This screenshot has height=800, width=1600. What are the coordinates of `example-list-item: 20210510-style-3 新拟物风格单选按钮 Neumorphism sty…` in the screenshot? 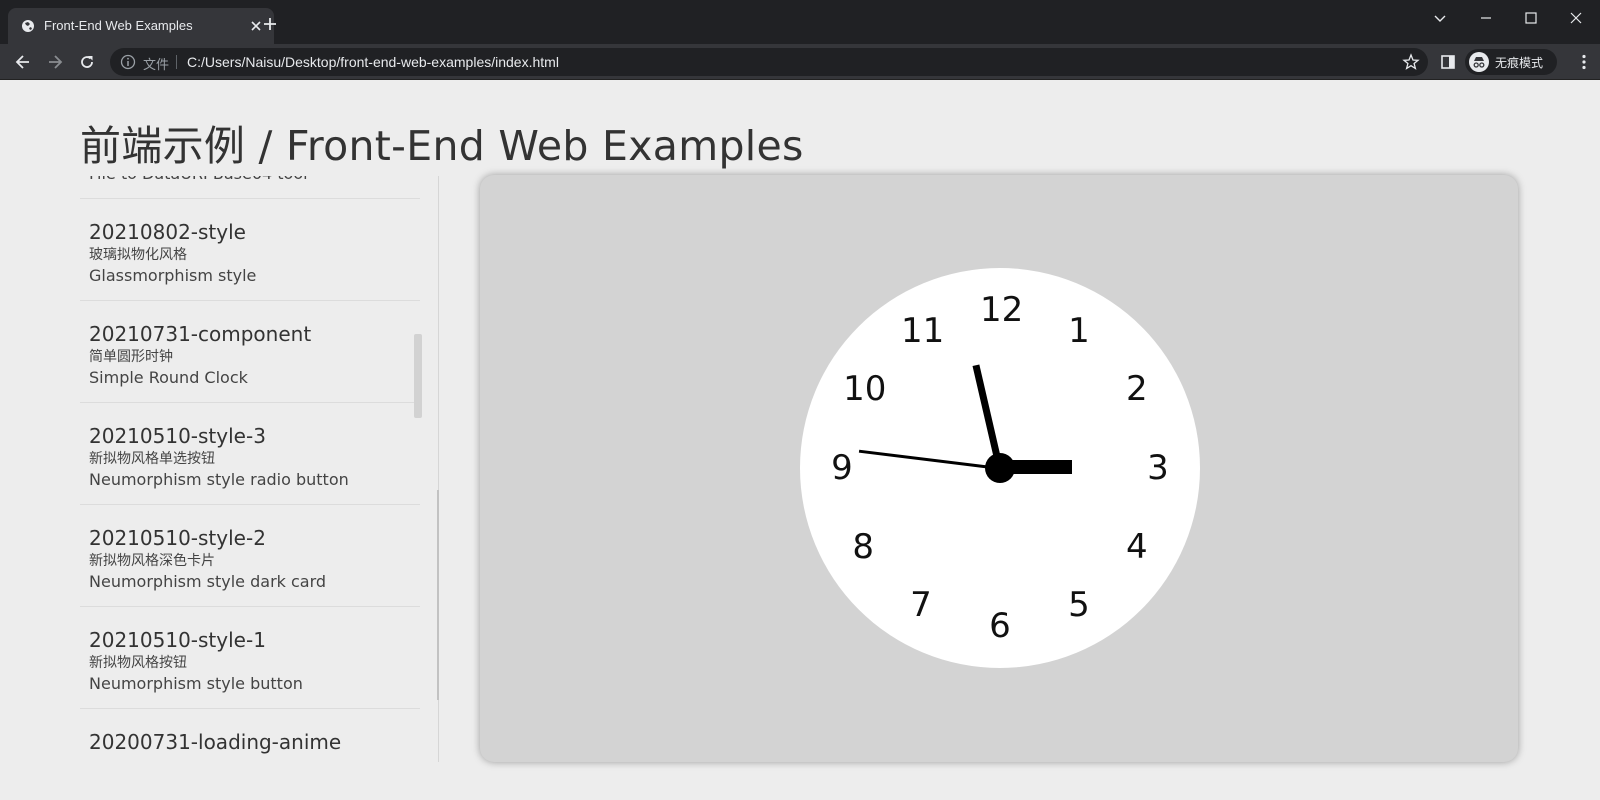 It's located at (250, 454).